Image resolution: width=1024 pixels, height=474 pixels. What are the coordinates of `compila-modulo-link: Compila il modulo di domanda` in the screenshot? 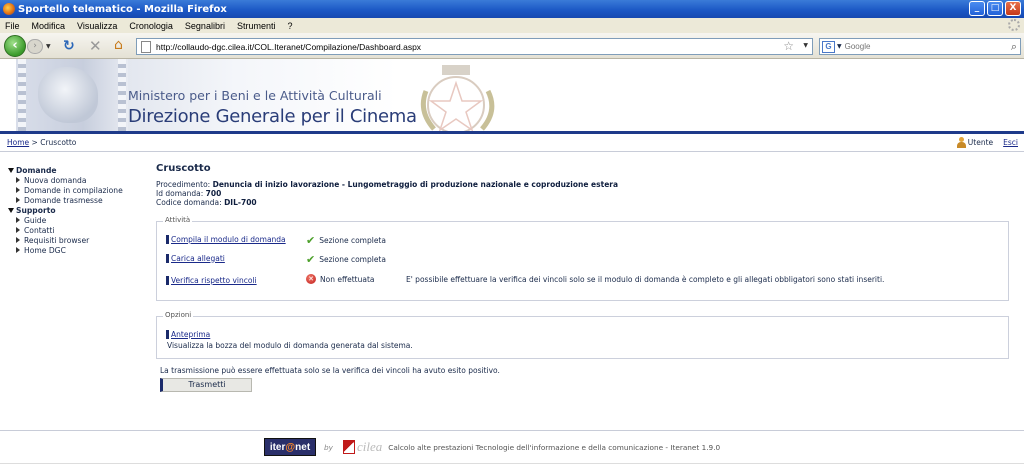 It's located at (226, 239).